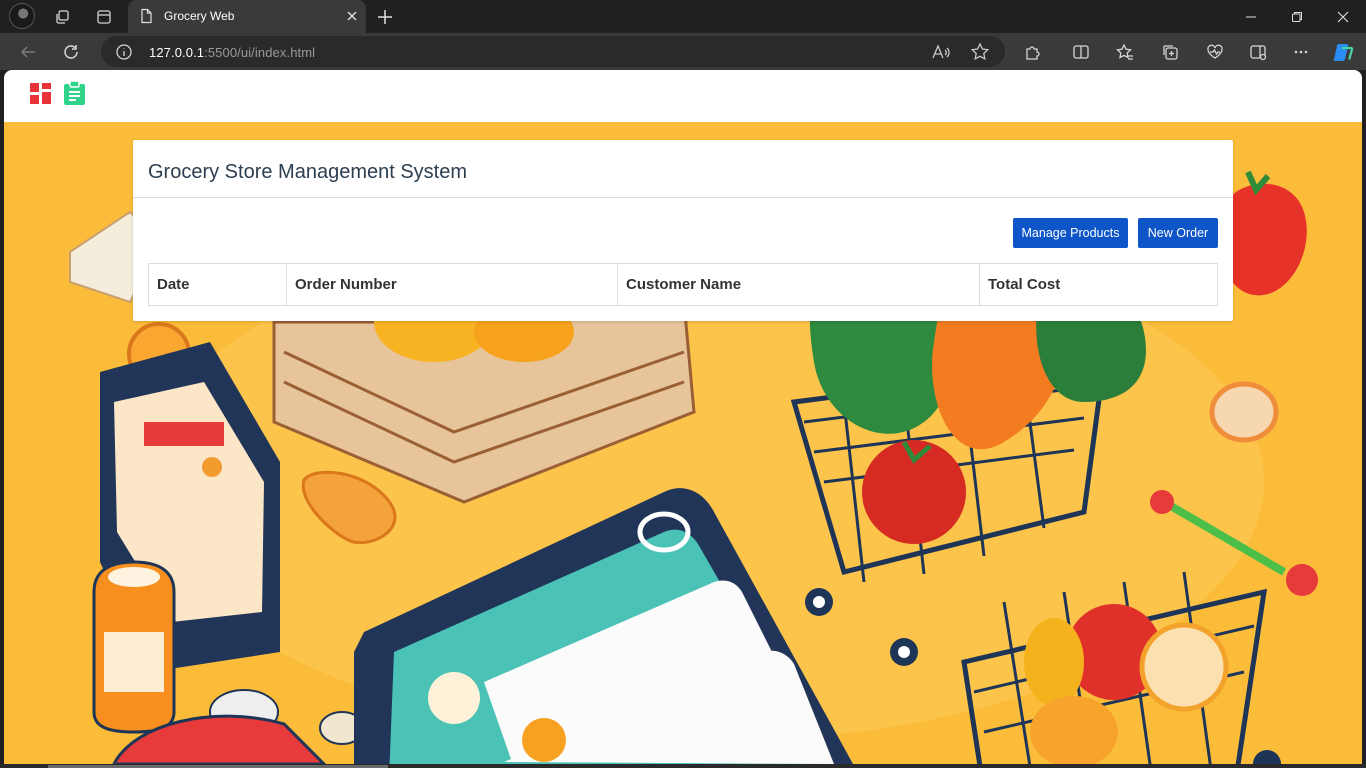  What do you see at coordinates (683, 169) in the screenshot?
I see `panel-header: Grocery Store Management System` at bounding box center [683, 169].